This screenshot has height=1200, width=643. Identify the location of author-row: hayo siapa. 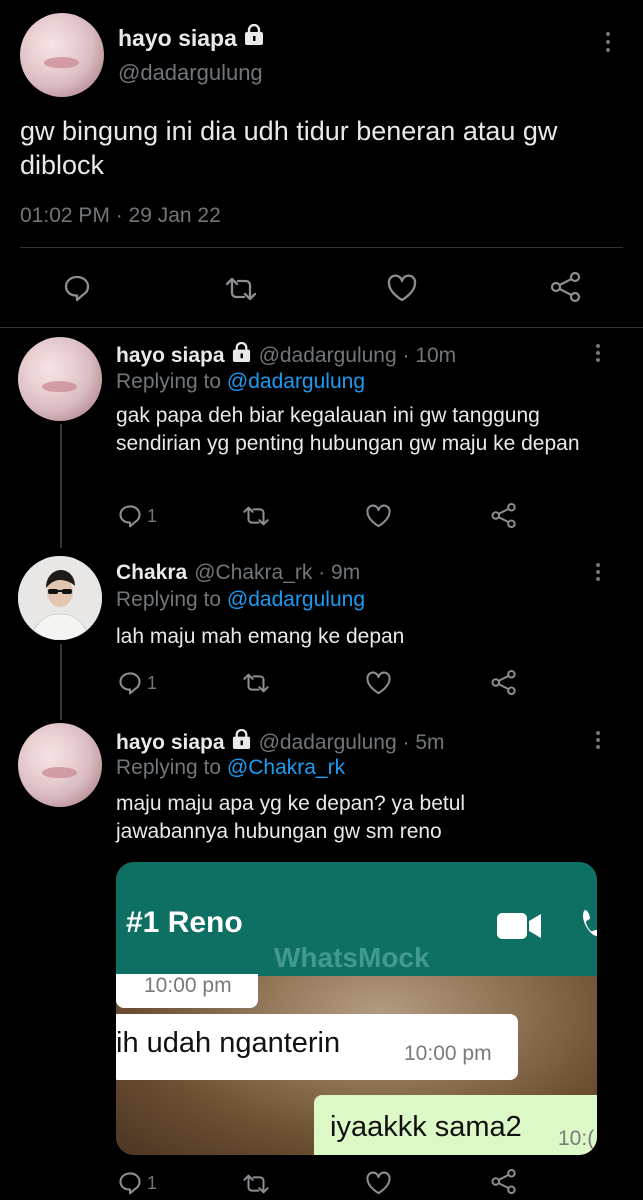
(191, 37).